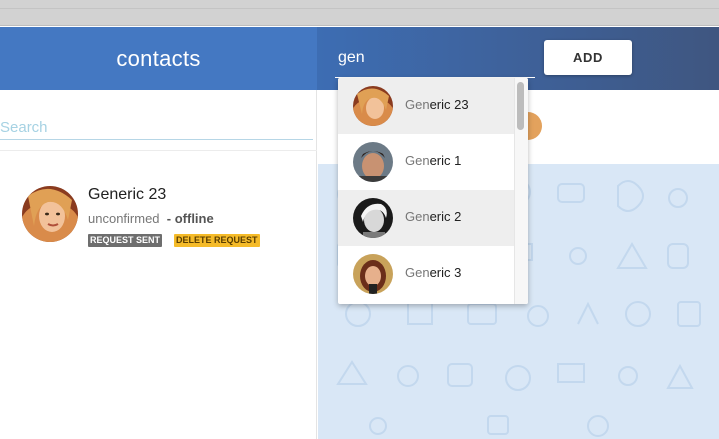 Image resolution: width=719 pixels, height=439 pixels. I want to click on contact-name: Generic 23, so click(127, 194).